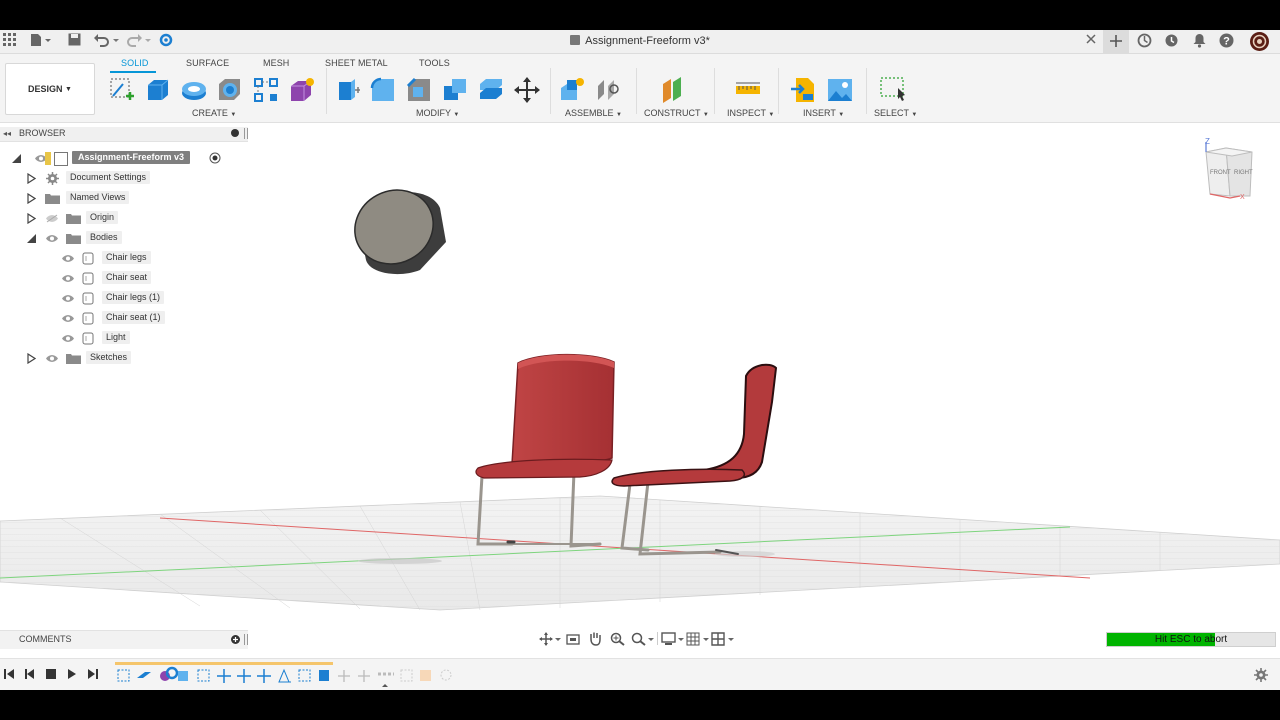  I want to click on offset-face-icon, so click(491, 90).